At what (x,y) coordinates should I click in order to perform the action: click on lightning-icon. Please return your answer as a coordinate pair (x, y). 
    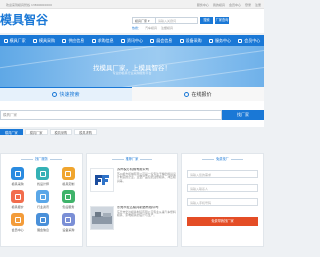
    Looking at the image, I should click on (55, 94).